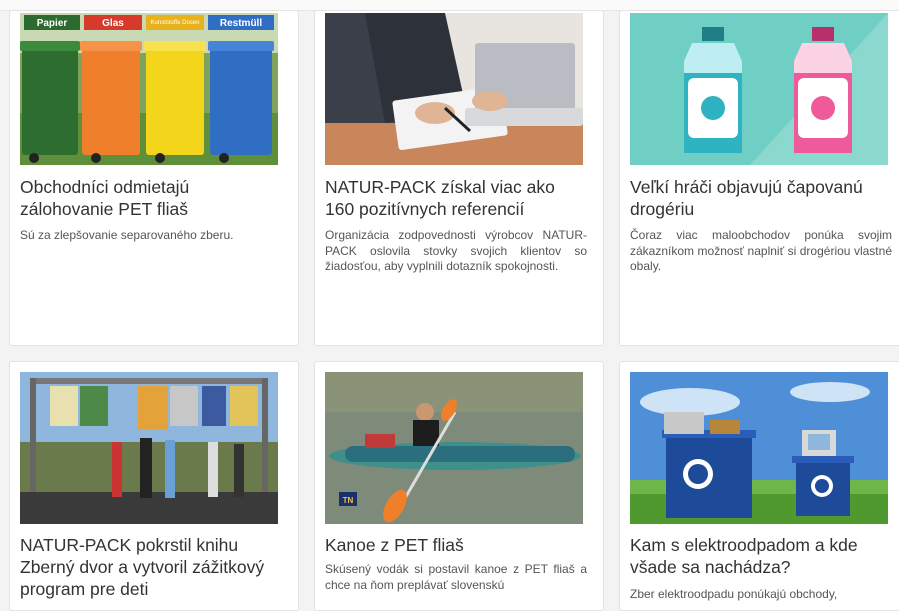 This screenshot has width=899, height=611. Describe the element at coordinates (113, 23) in the screenshot. I see `bin-label-glas: Glas` at that location.